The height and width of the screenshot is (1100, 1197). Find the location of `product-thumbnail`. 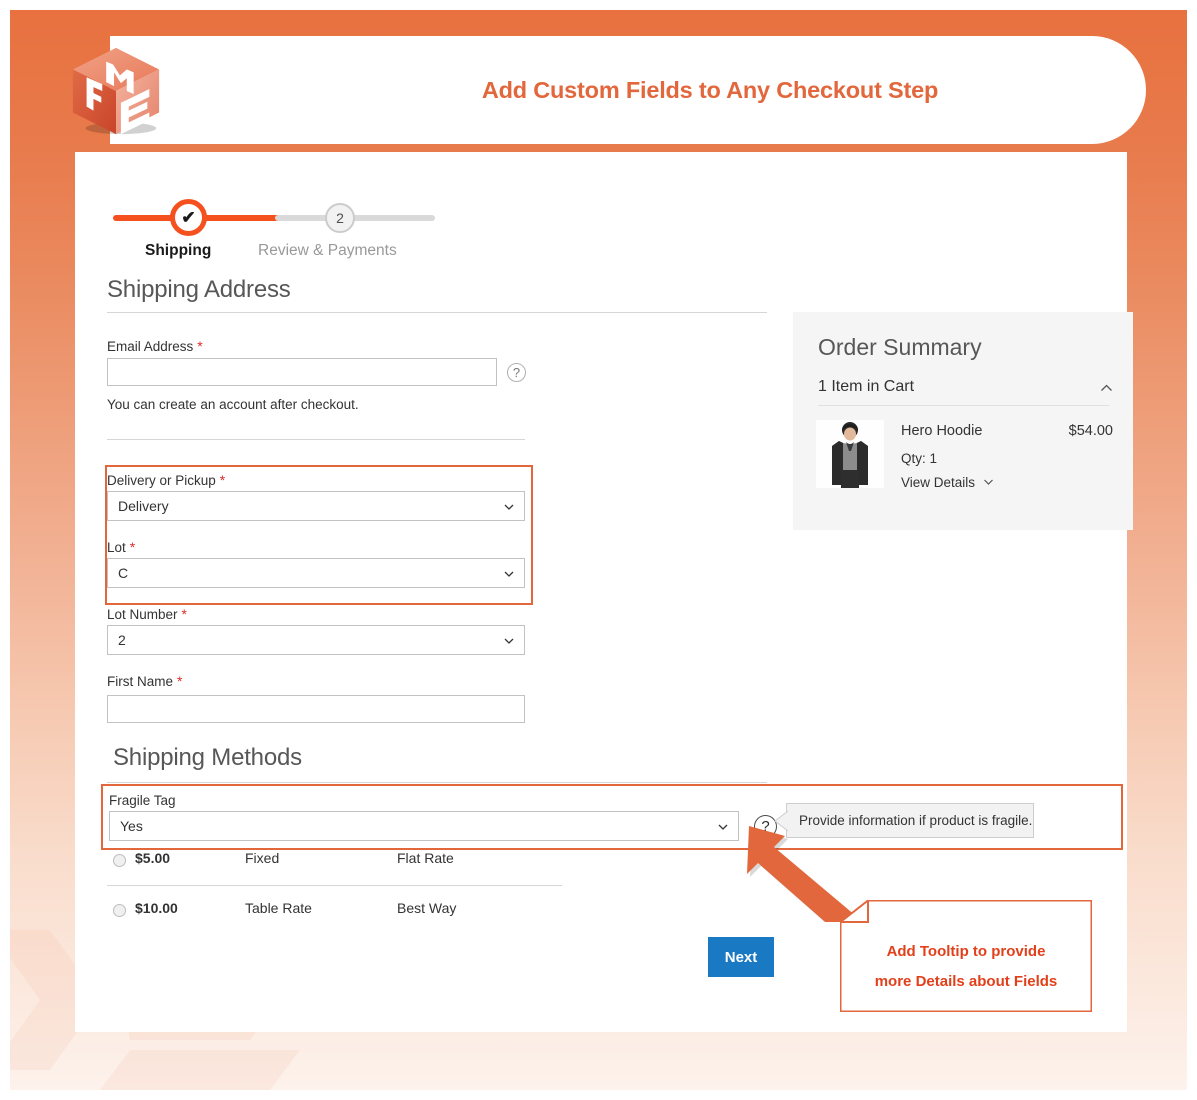

product-thumbnail is located at coordinates (850, 454).